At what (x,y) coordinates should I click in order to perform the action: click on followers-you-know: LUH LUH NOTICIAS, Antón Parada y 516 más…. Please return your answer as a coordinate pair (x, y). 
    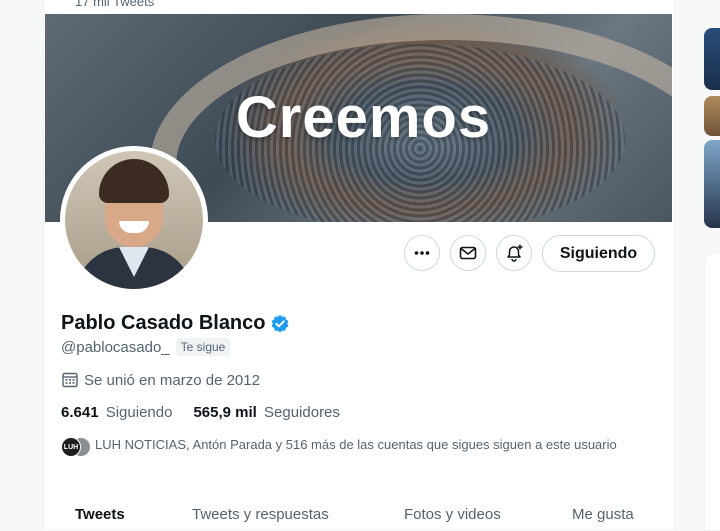
    Looking at the image, I should click on (351, 446).